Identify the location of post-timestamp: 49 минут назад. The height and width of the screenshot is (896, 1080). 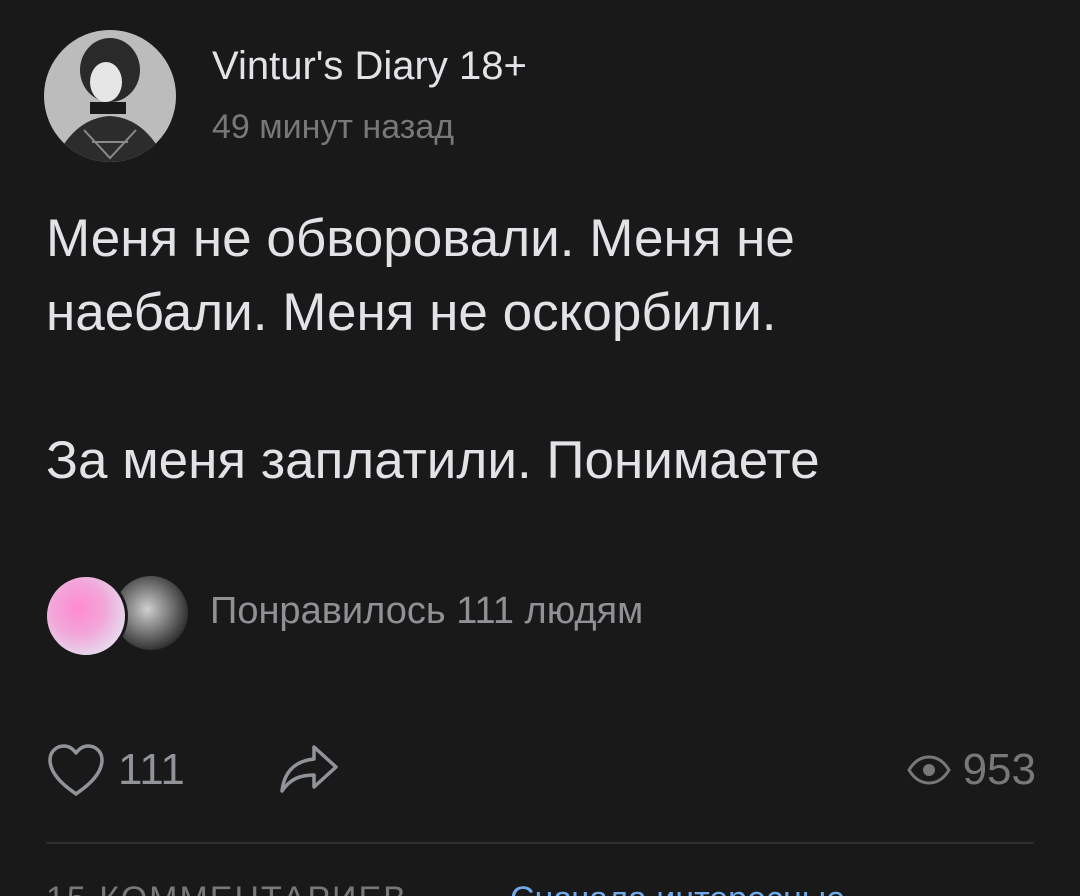
(333, 127).